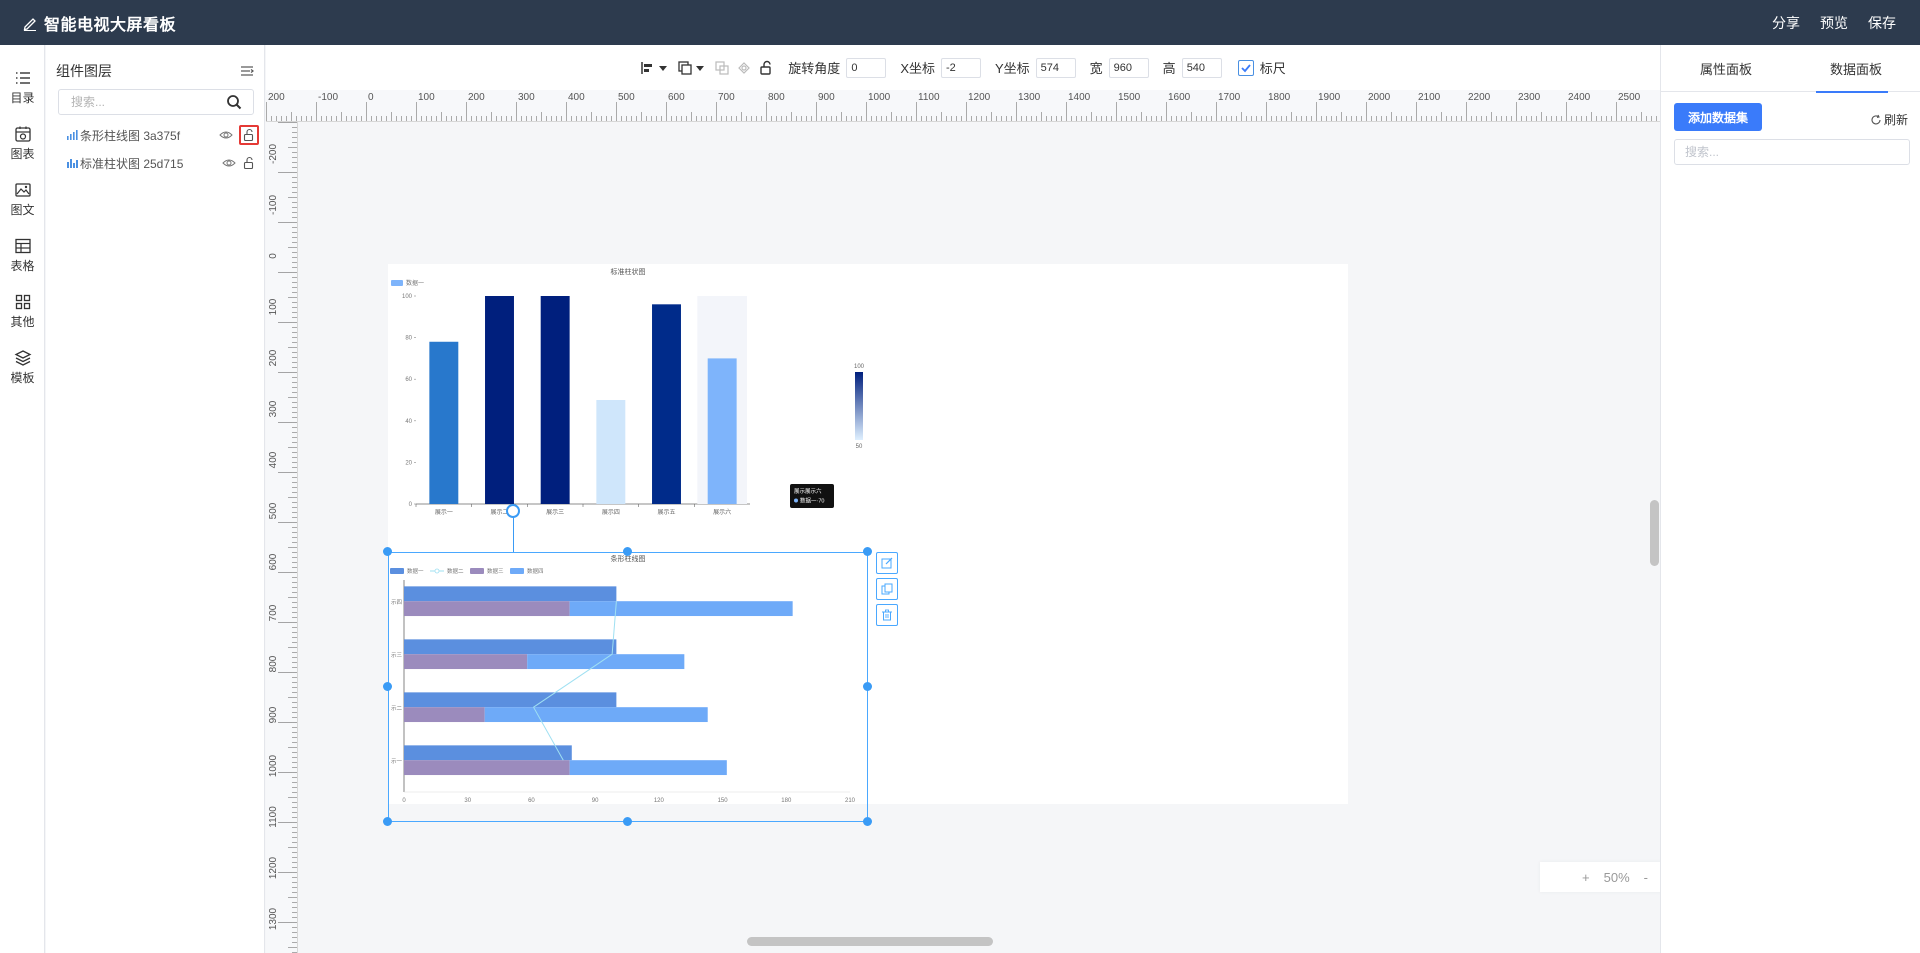  What do you see at coordinates (387, 686) in the screenshot?
I see `resize-handle-left` at bounding box center [387, 686].